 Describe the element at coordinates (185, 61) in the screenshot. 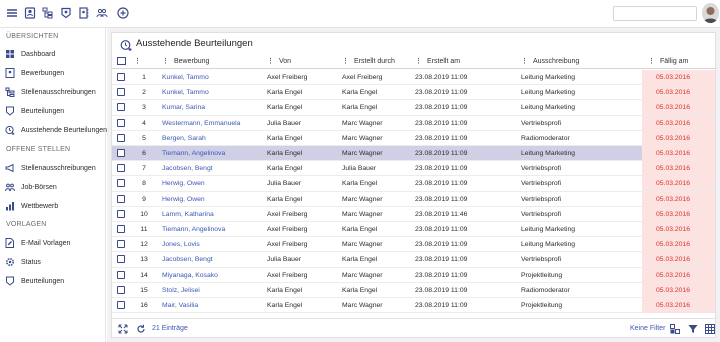

I see `column-header-application: ⋮ Bewerbung` at that location.